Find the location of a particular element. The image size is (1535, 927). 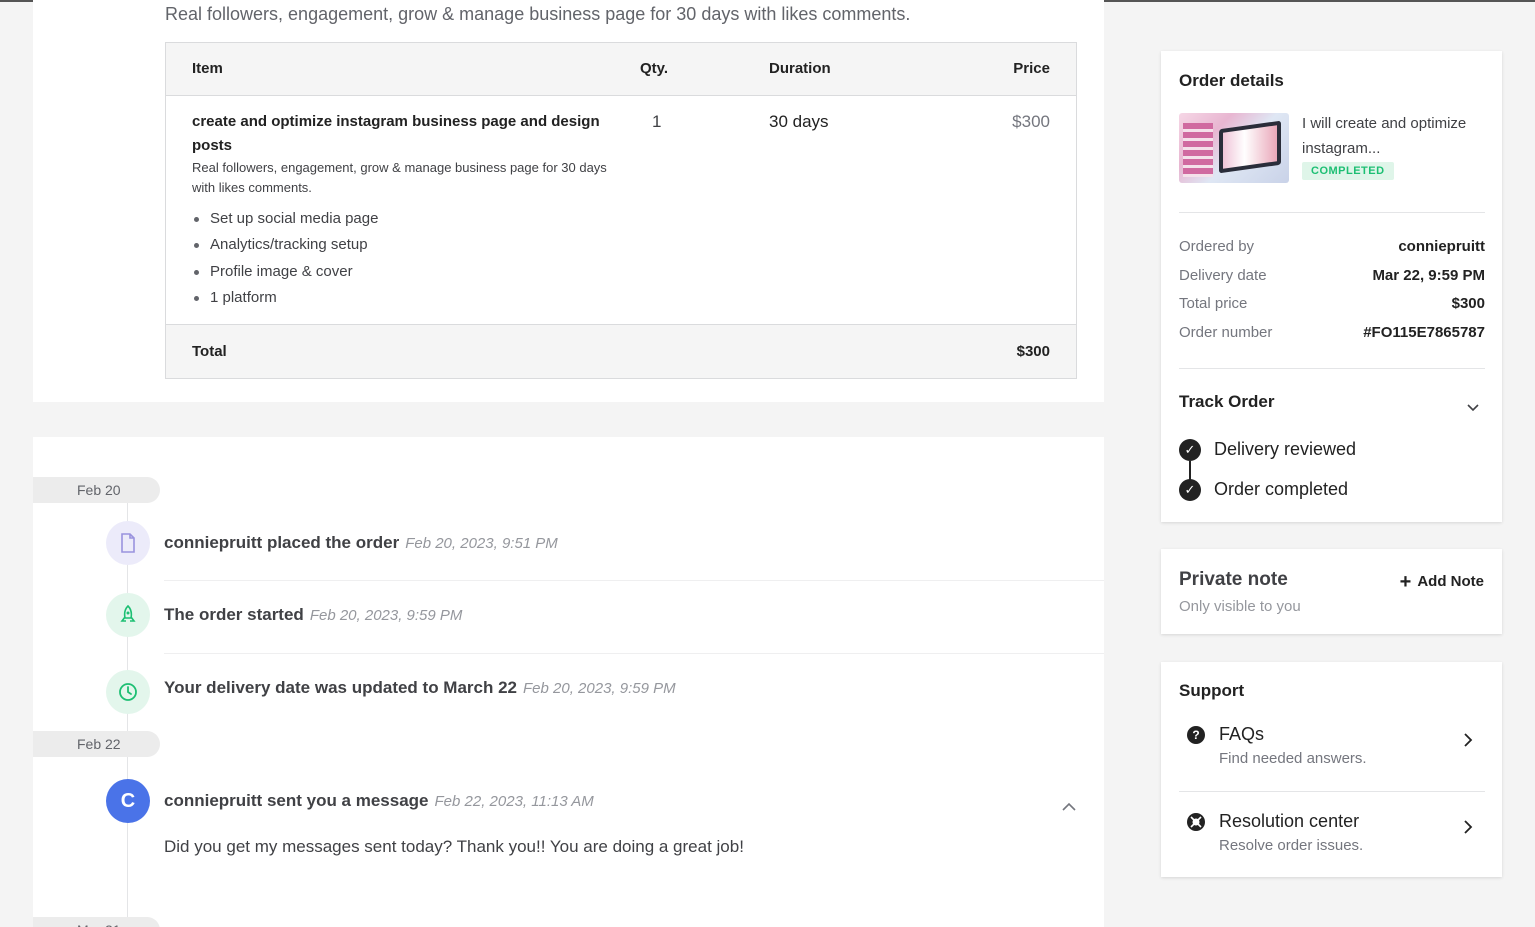

event-time: Feb 20, 2023, 9:51 PM is located at coordinates (481, 543).